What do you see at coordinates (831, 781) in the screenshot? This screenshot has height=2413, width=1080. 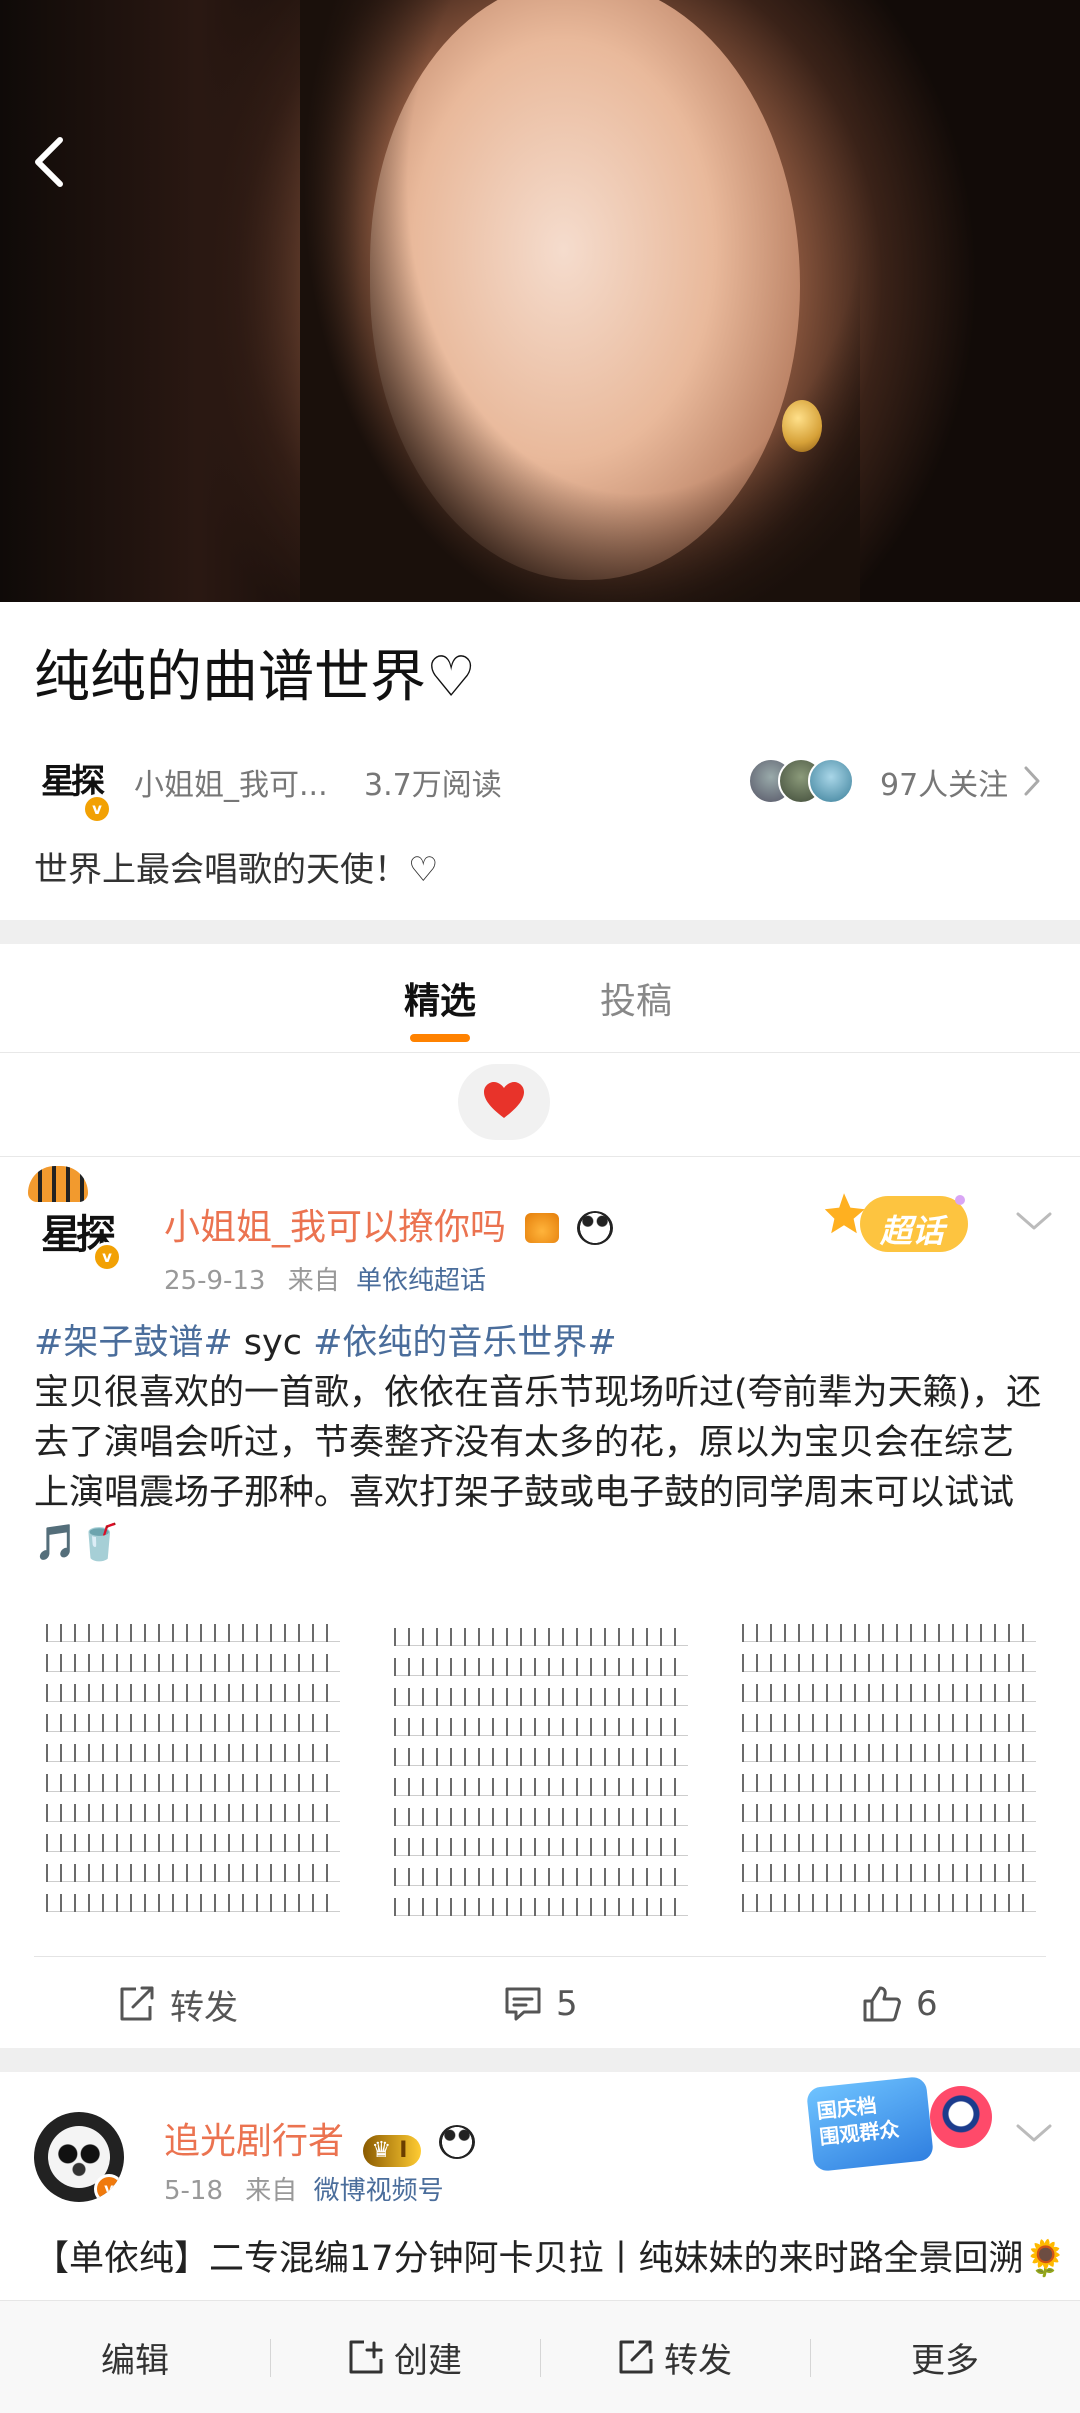 I see `follower-avatar` at bounding box center [831, 781].